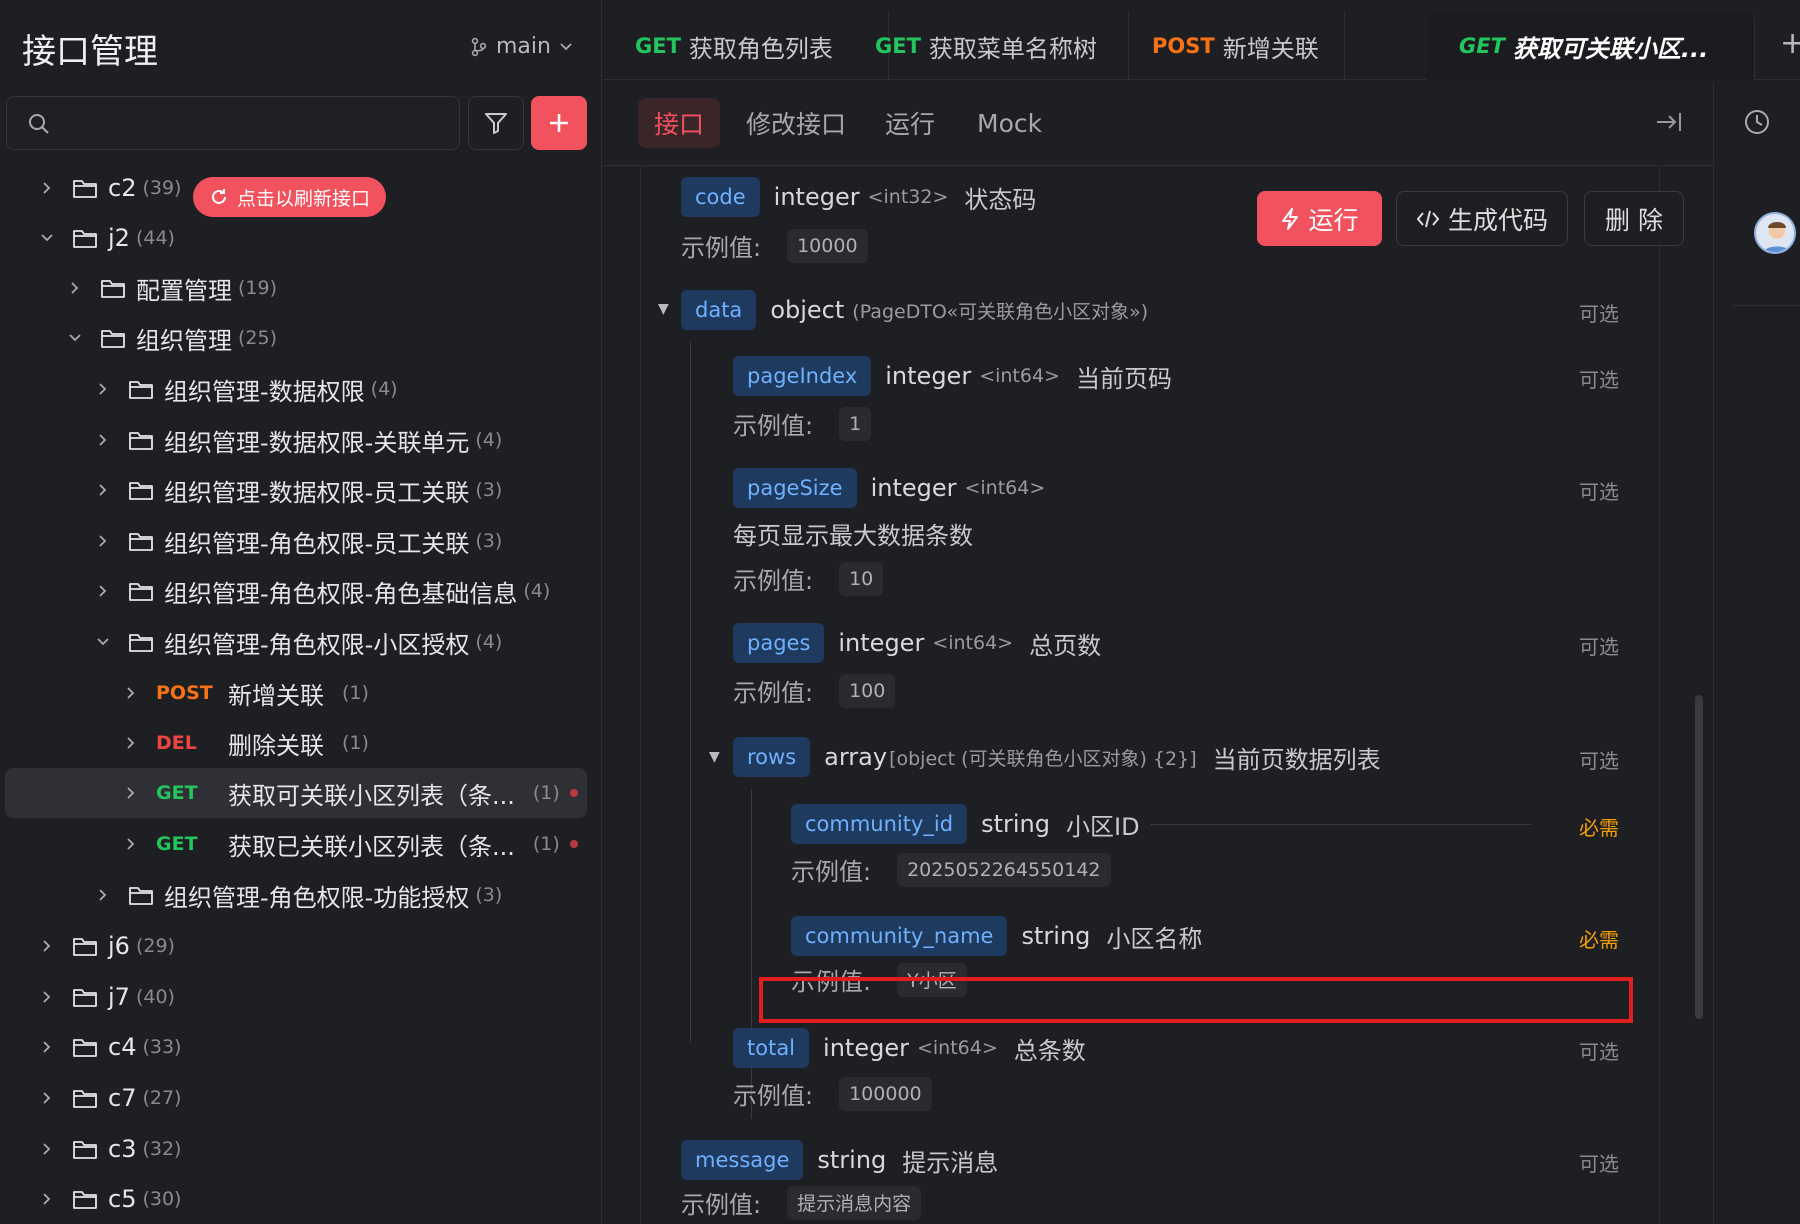  What do you see at coordinates (910, 123) in the screenshot?
I see `subtab-run: 运行` at bounding box center [910, 123].